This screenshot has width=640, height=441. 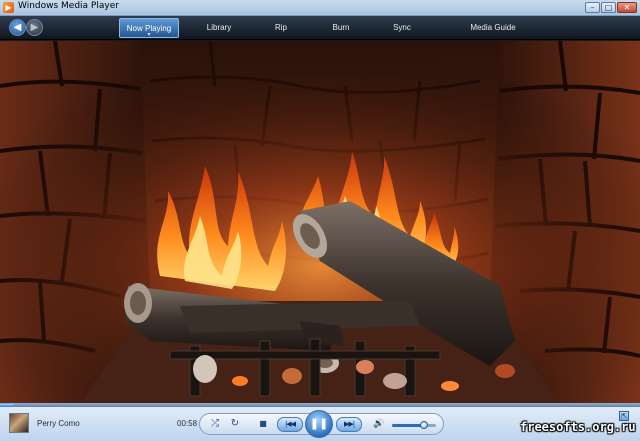 I want to click on seek-progress, so click(x=6, y=405).